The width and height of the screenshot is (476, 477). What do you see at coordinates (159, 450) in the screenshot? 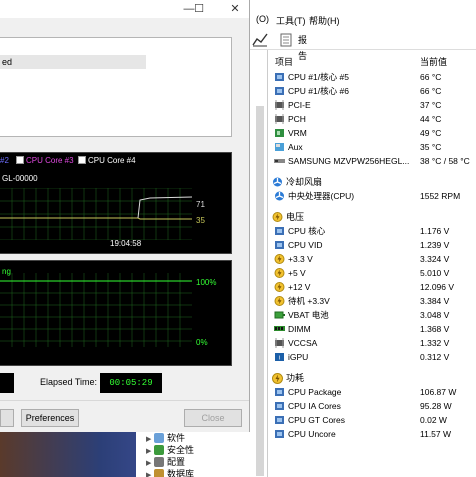
I see `shield-icon` at bounding box center [159, 450].